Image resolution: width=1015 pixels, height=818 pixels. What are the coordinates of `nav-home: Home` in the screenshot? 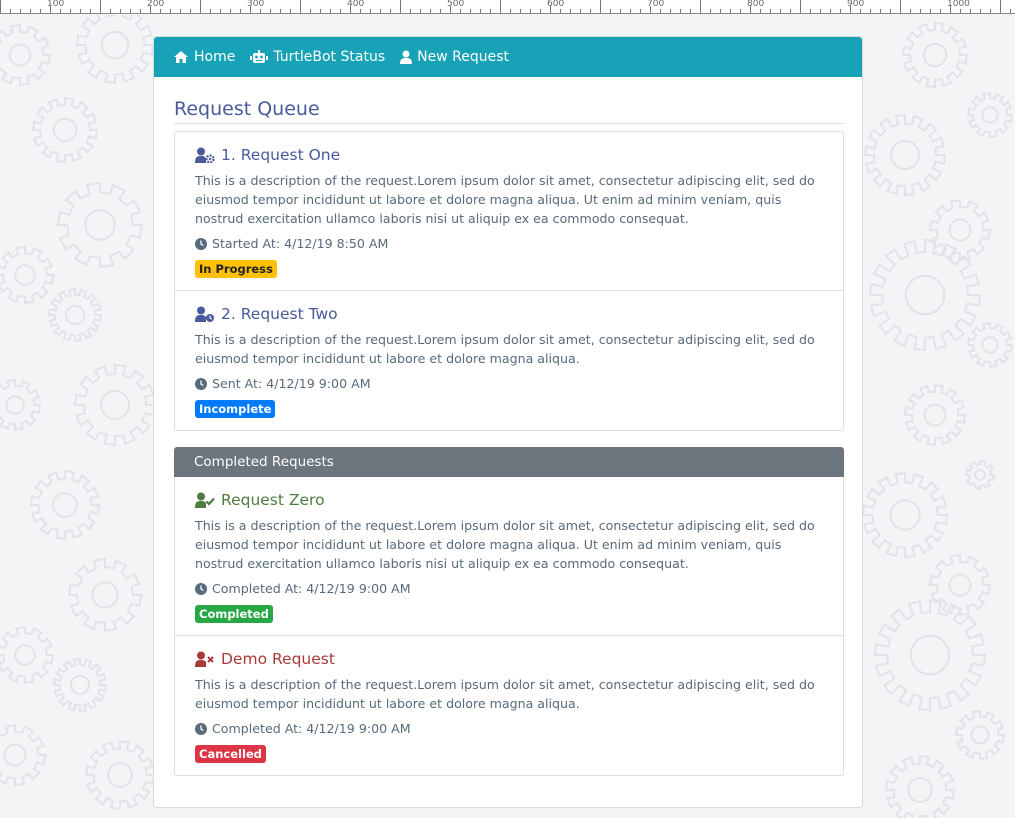 It's located at (204, 57).